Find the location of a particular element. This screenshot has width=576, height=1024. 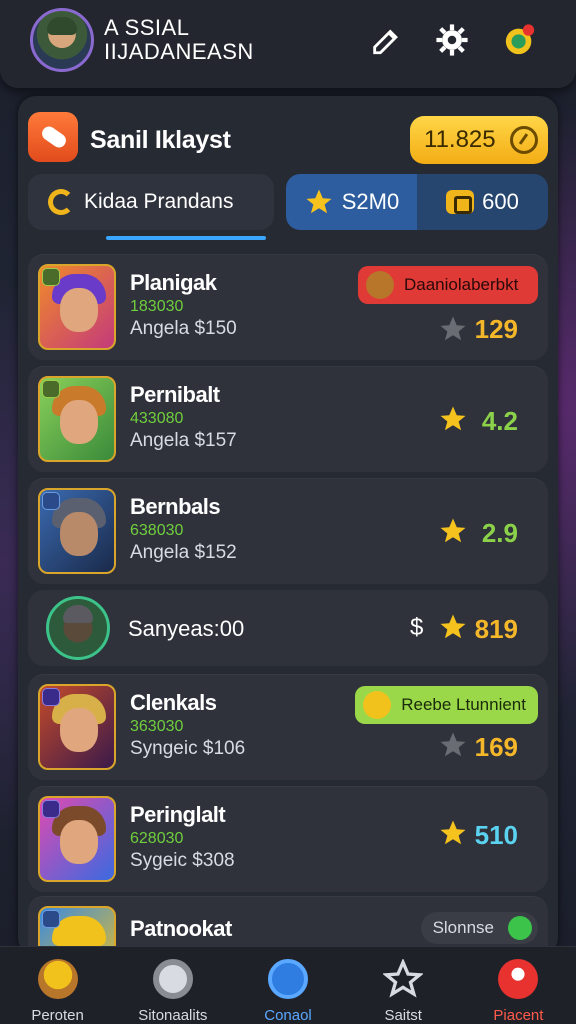

player-score: 2.9 is located at coordinates (499, 533).